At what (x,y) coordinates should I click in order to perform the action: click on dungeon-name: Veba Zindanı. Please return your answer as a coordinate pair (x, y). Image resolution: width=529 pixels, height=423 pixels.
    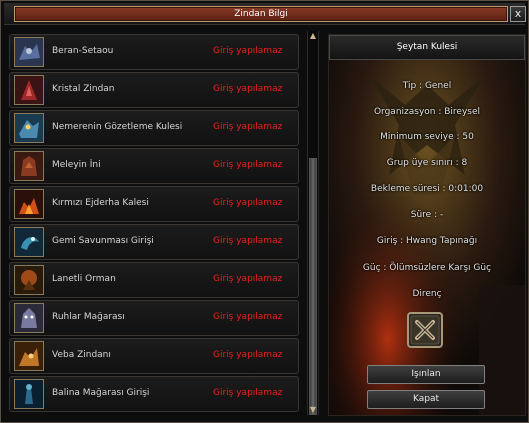
    Looking at the image, I should click on (81, 355).